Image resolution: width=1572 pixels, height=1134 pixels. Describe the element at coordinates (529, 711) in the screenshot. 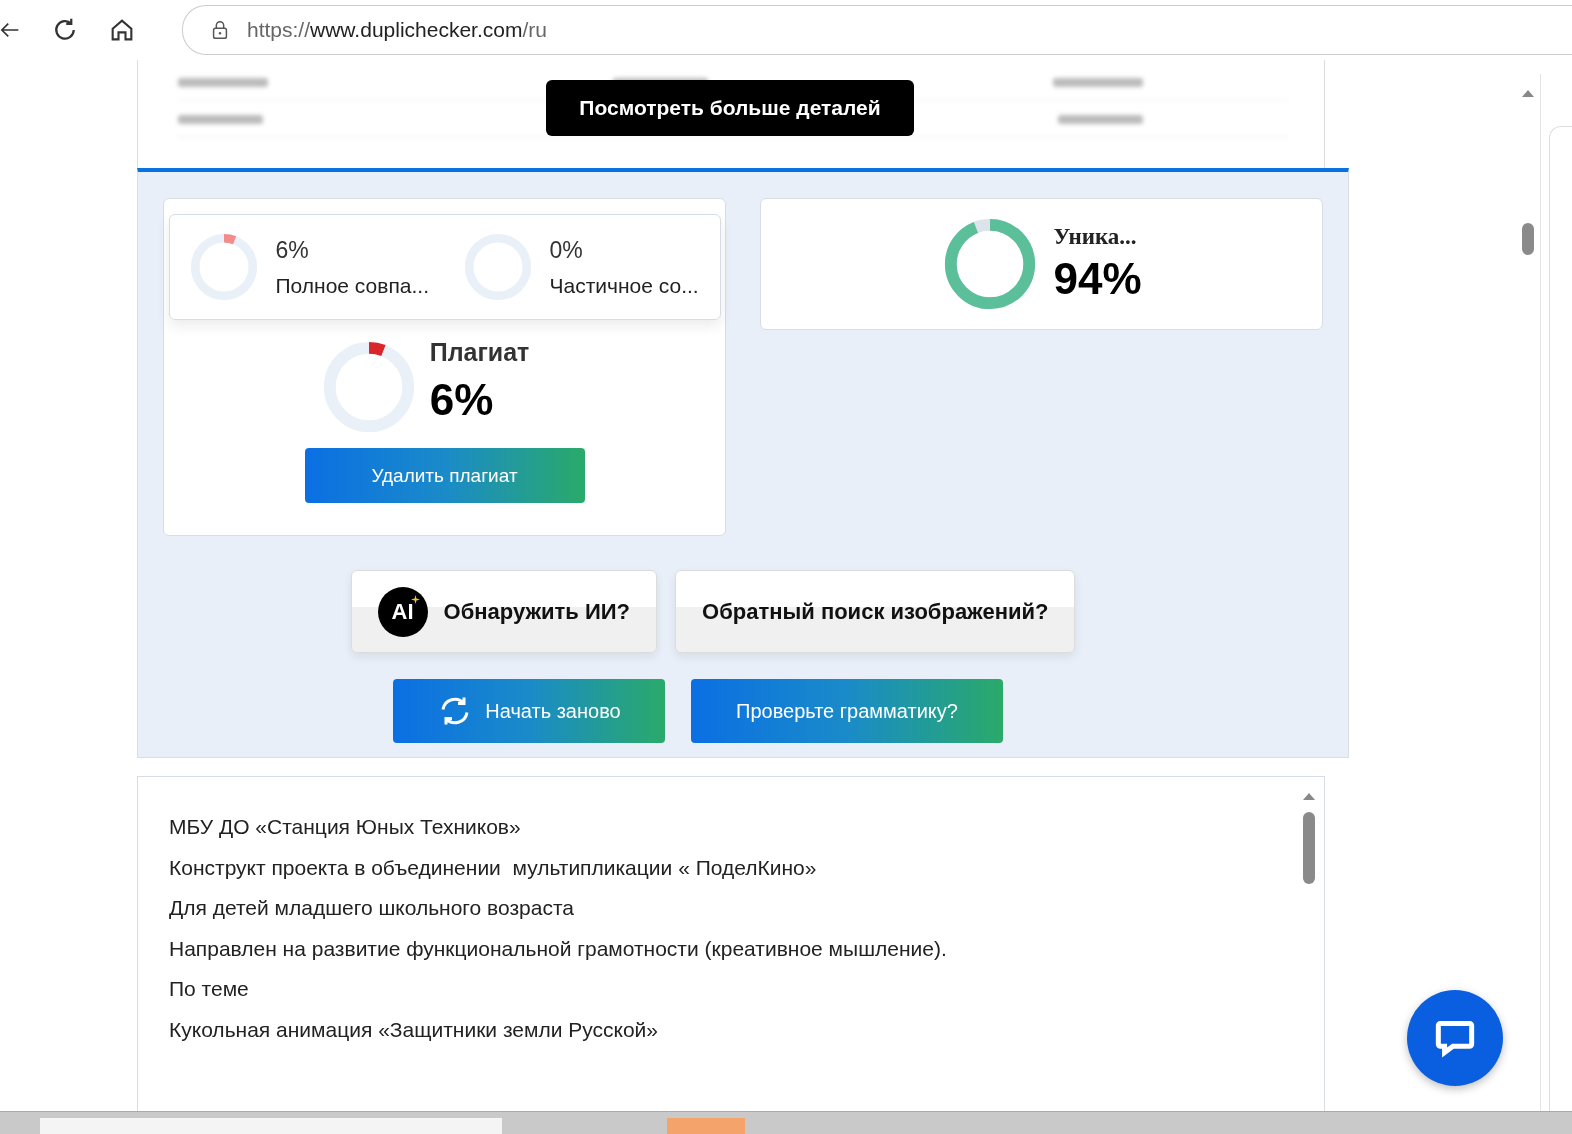

I see `restart-button: Начать заново` at that location.